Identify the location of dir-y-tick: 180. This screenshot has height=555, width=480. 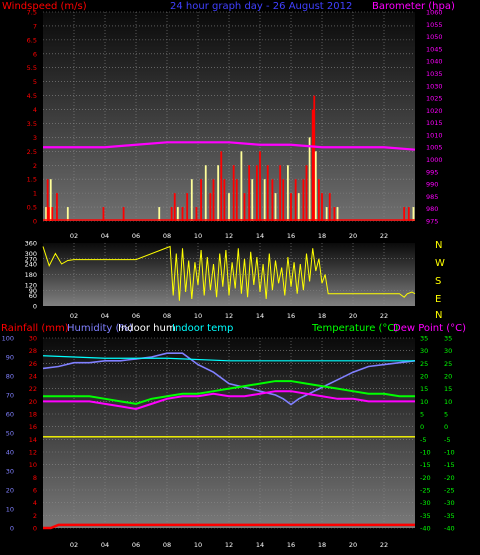
(31, 275).